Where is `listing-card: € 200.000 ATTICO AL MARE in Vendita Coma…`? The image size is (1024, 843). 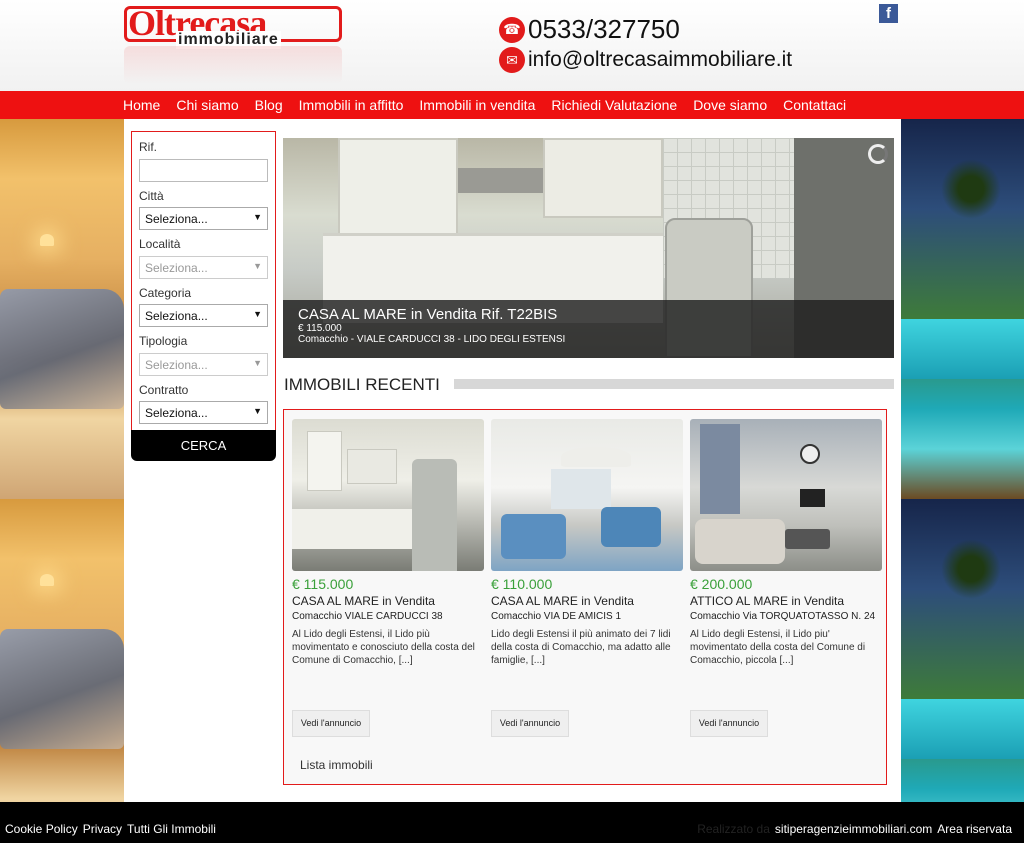 listing-card: € 200.000 ATTICO AL MARE in Vendita Coma… is located at coordinates (786, 578).